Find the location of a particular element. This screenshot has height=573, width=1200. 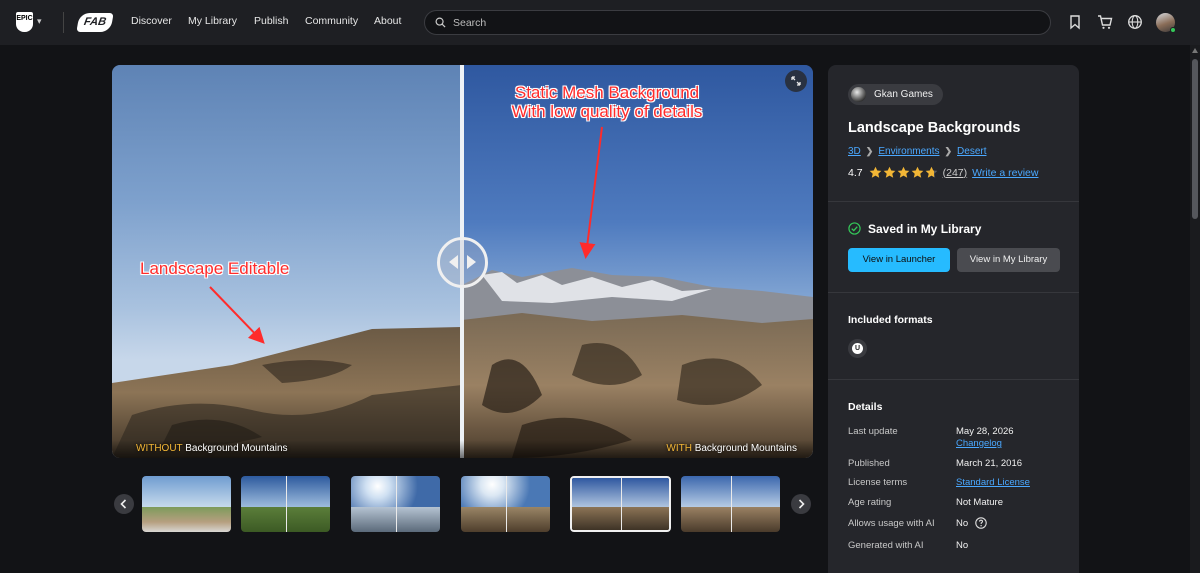

annotation-arrow-right is located at coordinates (591, 192).